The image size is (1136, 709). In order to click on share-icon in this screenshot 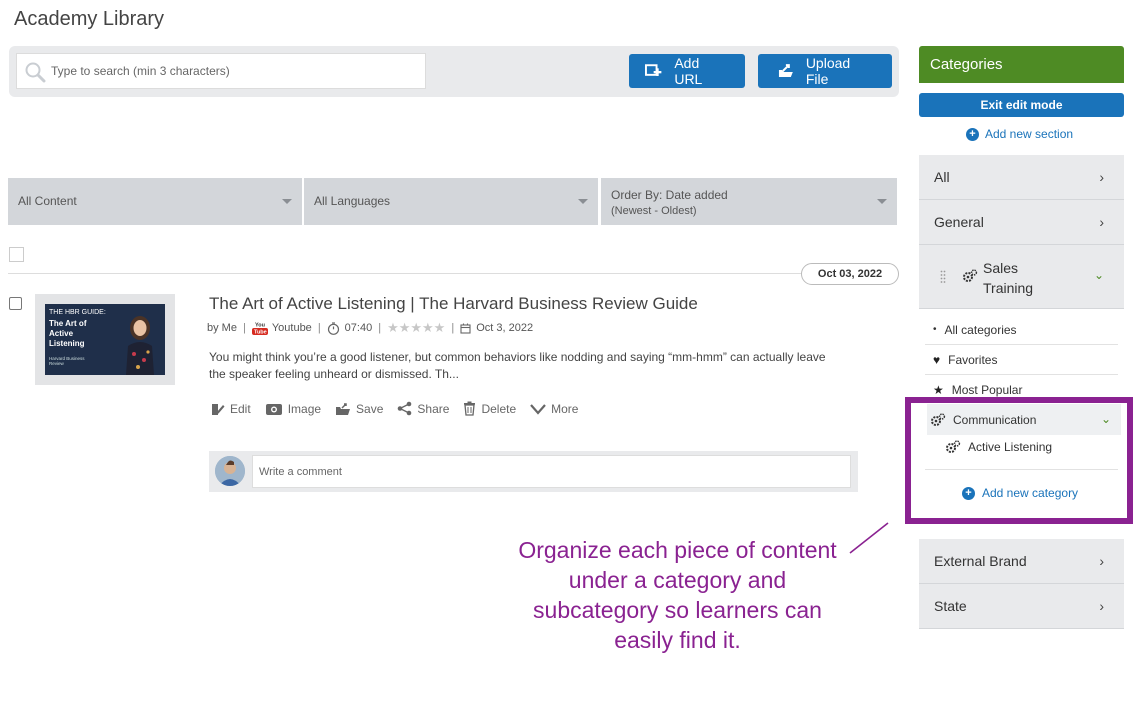, I will do `click(405, 408)`.